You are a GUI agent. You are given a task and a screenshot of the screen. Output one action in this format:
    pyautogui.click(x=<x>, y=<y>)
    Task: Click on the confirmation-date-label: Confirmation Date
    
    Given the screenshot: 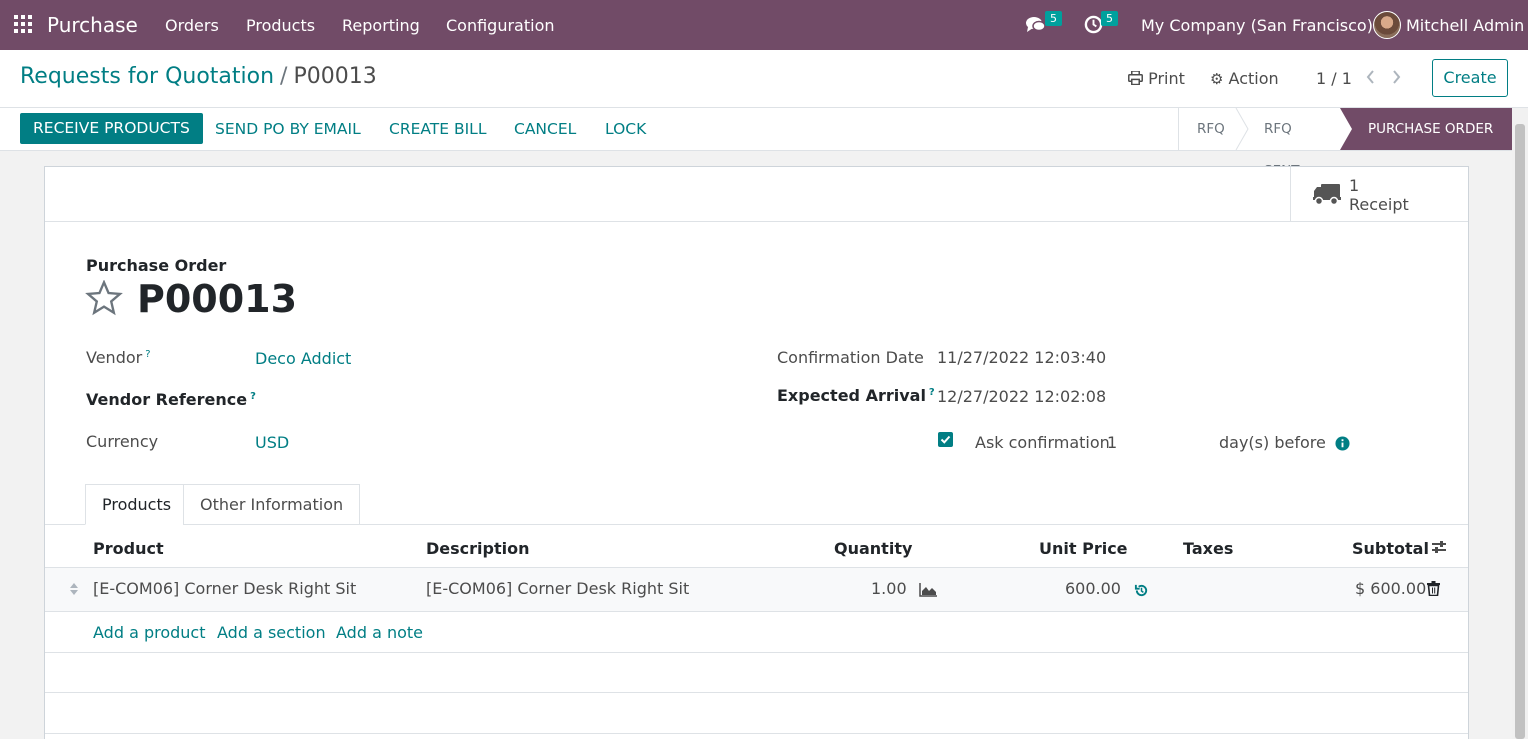 What is the action you would take?
    pyautogui.click(x=850, y=357)
    